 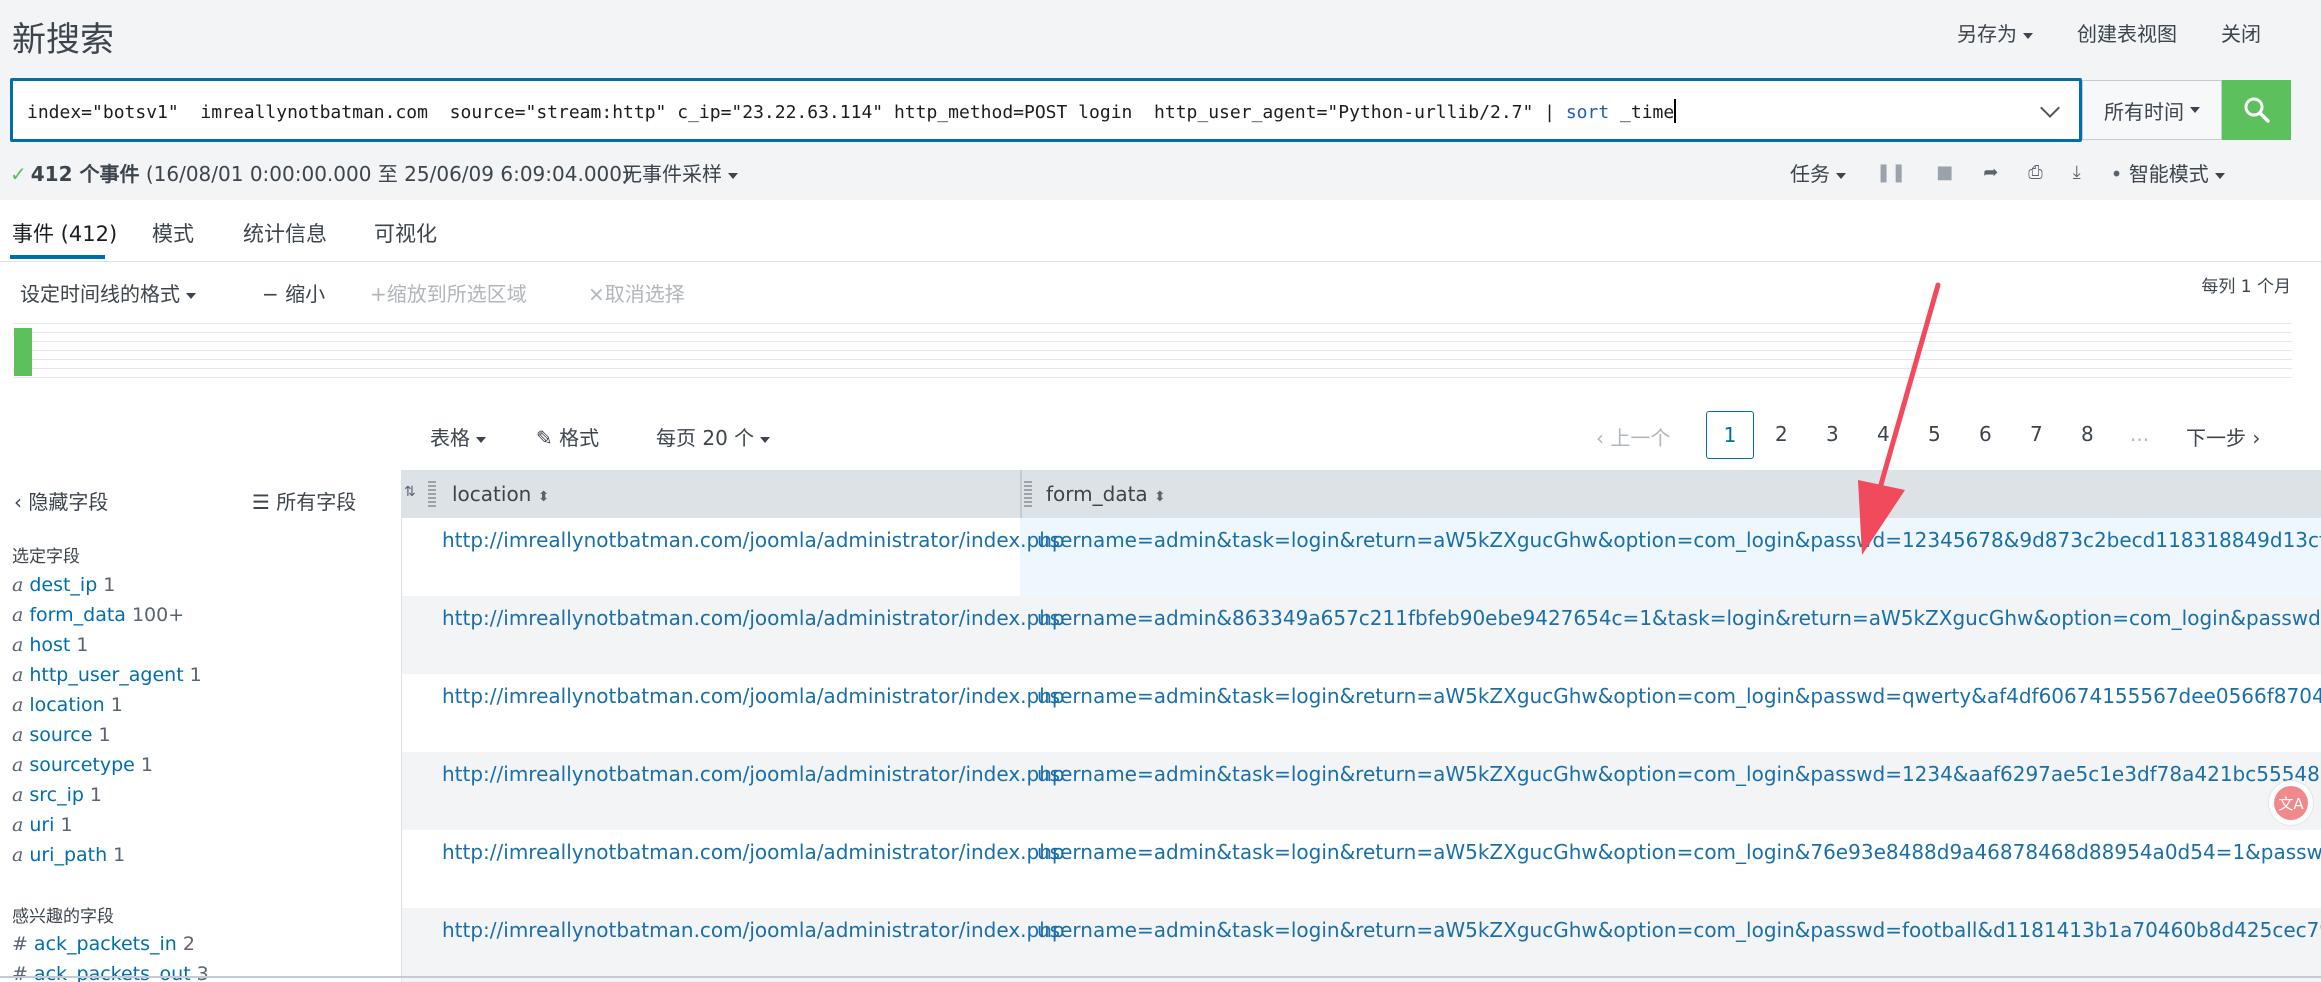 What do you see at coordinates (57, 795) in the screenshot?
I see `field-item: a src_ip 1` at bounding box center [57, 795].